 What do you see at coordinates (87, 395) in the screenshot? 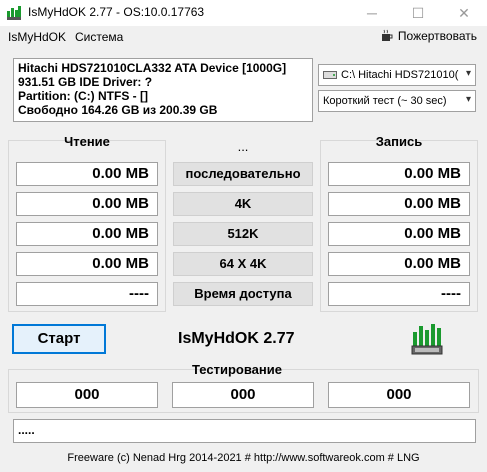
I see `testing-value-1: 000` at bounding box center [87, 395].